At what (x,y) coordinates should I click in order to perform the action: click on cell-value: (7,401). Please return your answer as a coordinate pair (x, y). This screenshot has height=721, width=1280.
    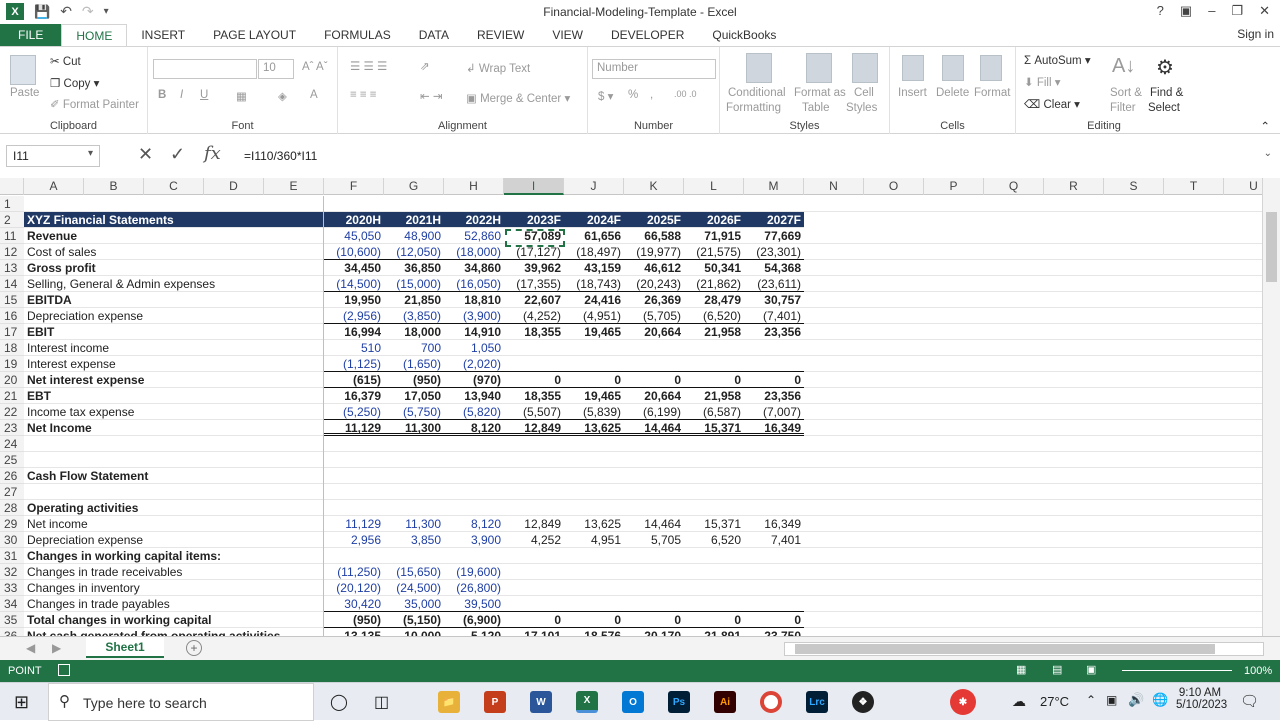
    Looking at the image, I should click on (774, 316).